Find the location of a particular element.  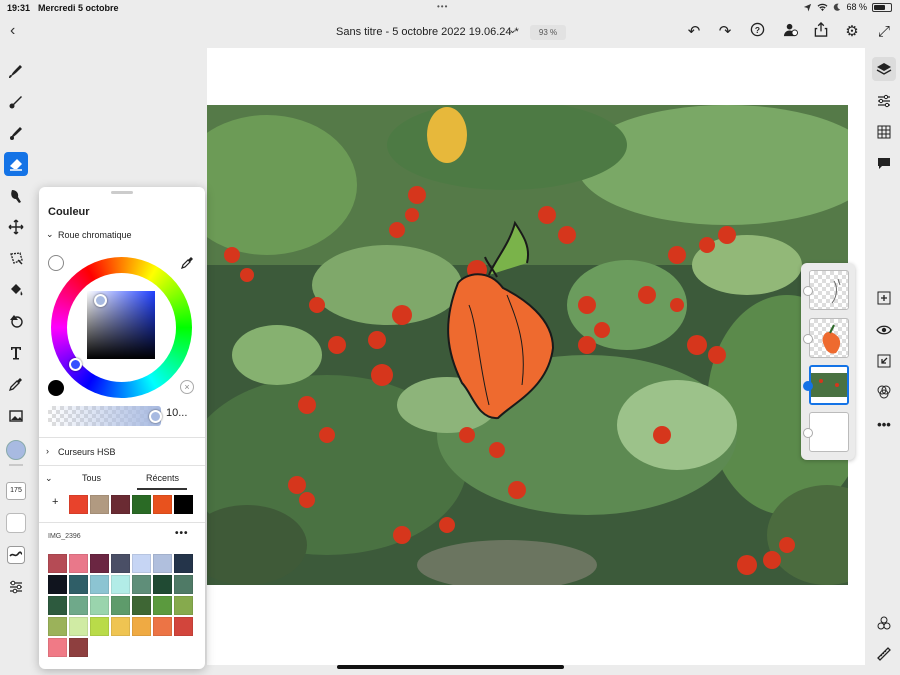

back-chevron-icon: ‹ is located at coordinates (12, 31).